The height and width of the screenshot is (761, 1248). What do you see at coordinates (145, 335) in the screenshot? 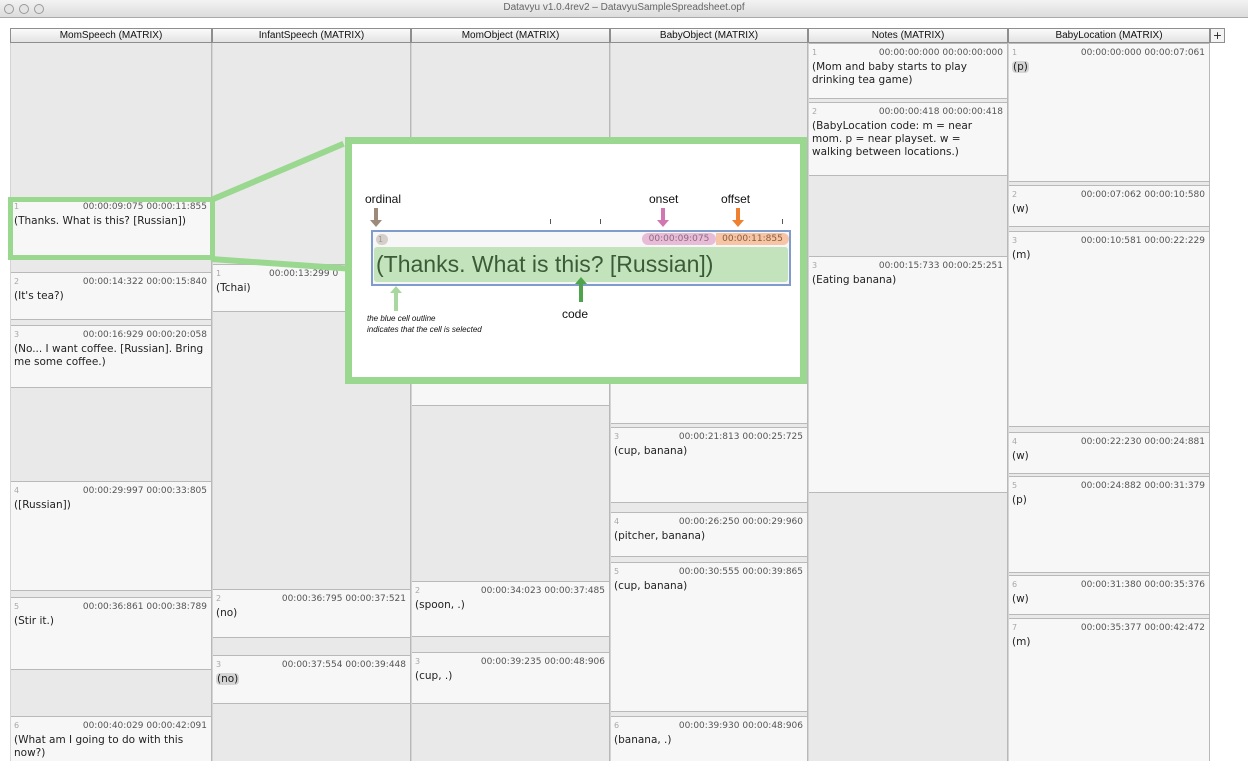
I see `cell-times: 00:00:16:929 00:00:20:058` at bounding box center [145, 335].